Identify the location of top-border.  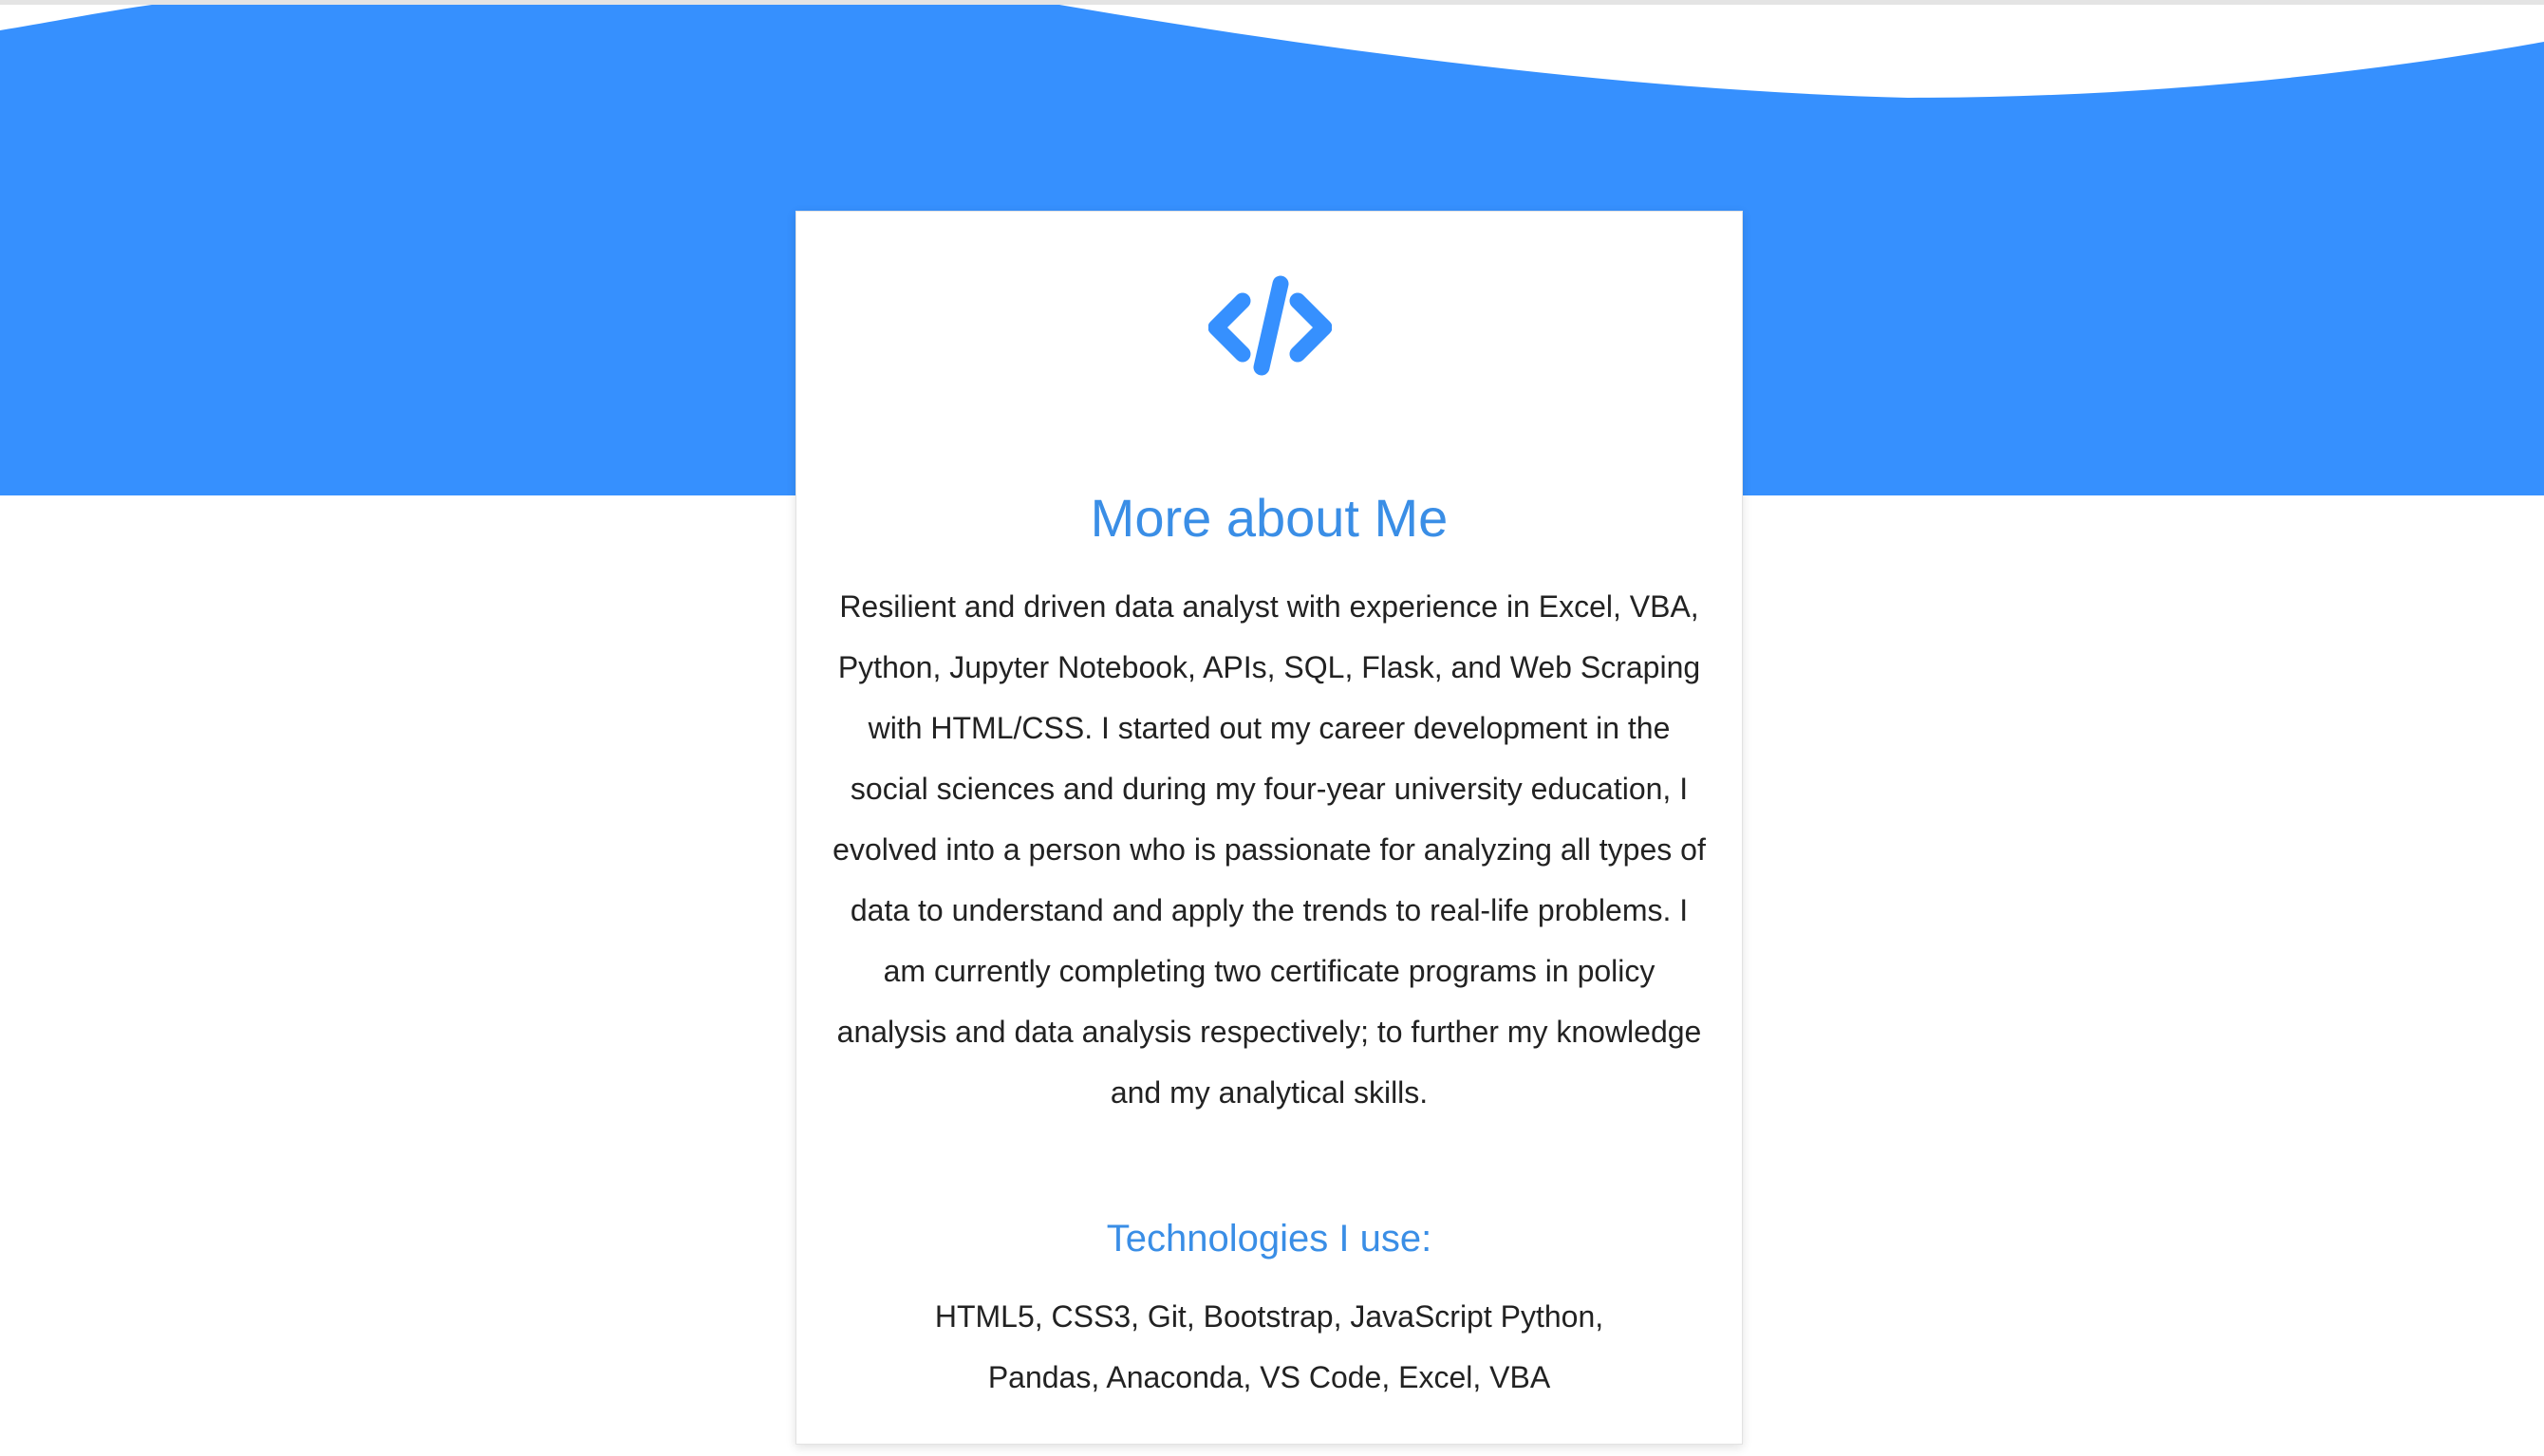
(1272, 3).